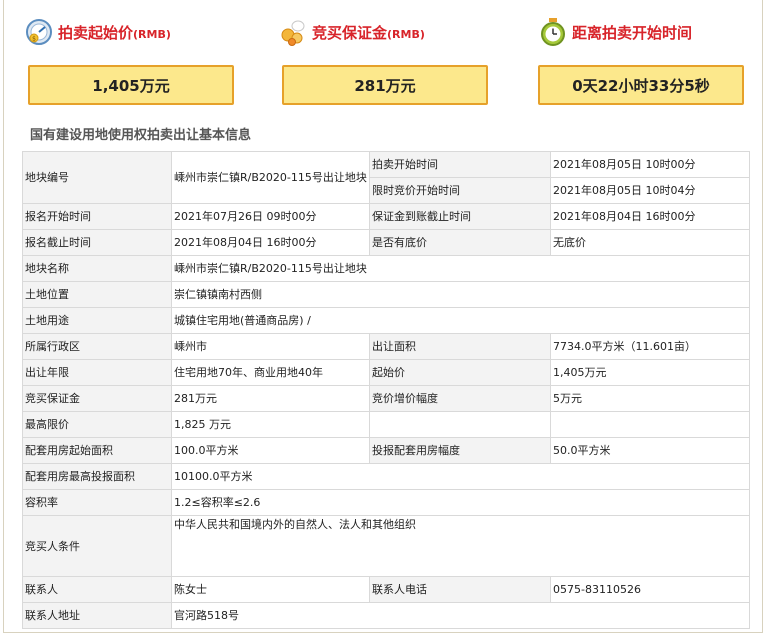 The width and height of the screenshot is (768, 634). Describe the element at coordinates (650, 450) in the screenshot. I see `row-value: 50.0平方米` at that location.